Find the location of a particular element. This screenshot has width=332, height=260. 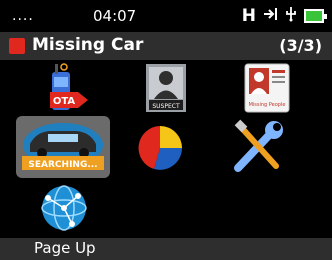

page-title: Missing Car is located at coordinates (88, 45).